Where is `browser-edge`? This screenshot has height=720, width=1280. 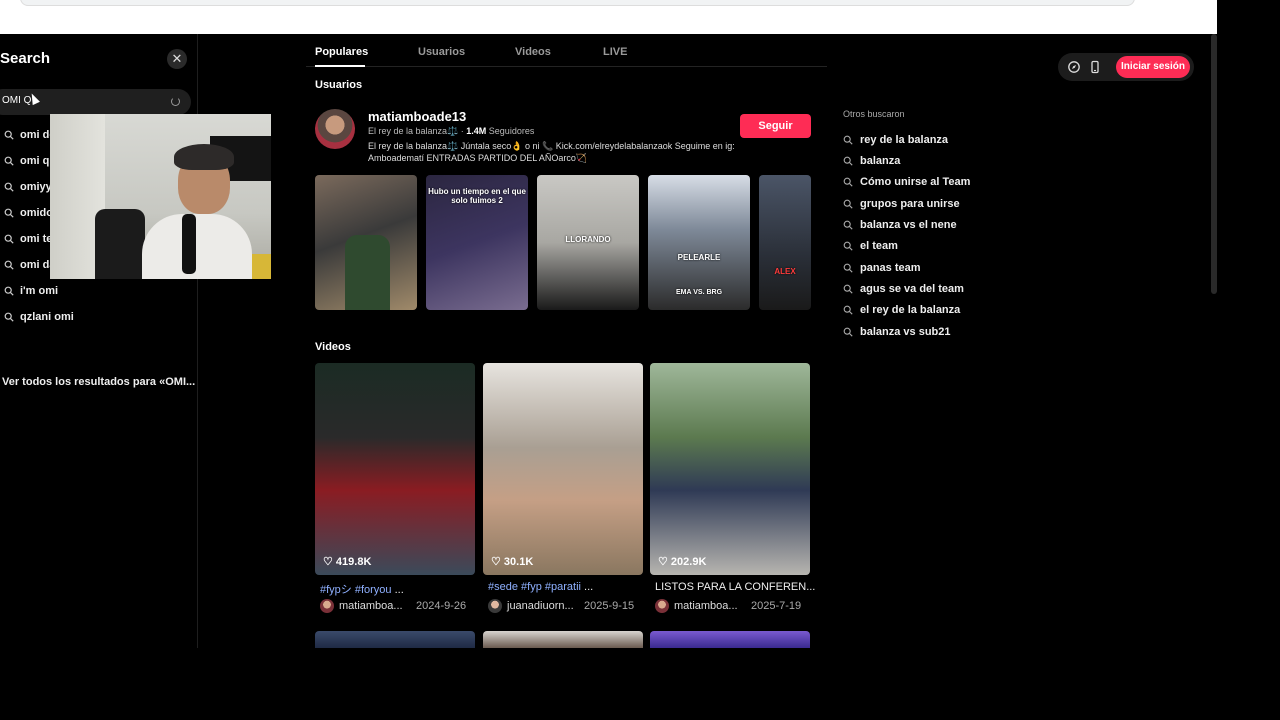
browser-edge is located at coordinates (1248, 360).